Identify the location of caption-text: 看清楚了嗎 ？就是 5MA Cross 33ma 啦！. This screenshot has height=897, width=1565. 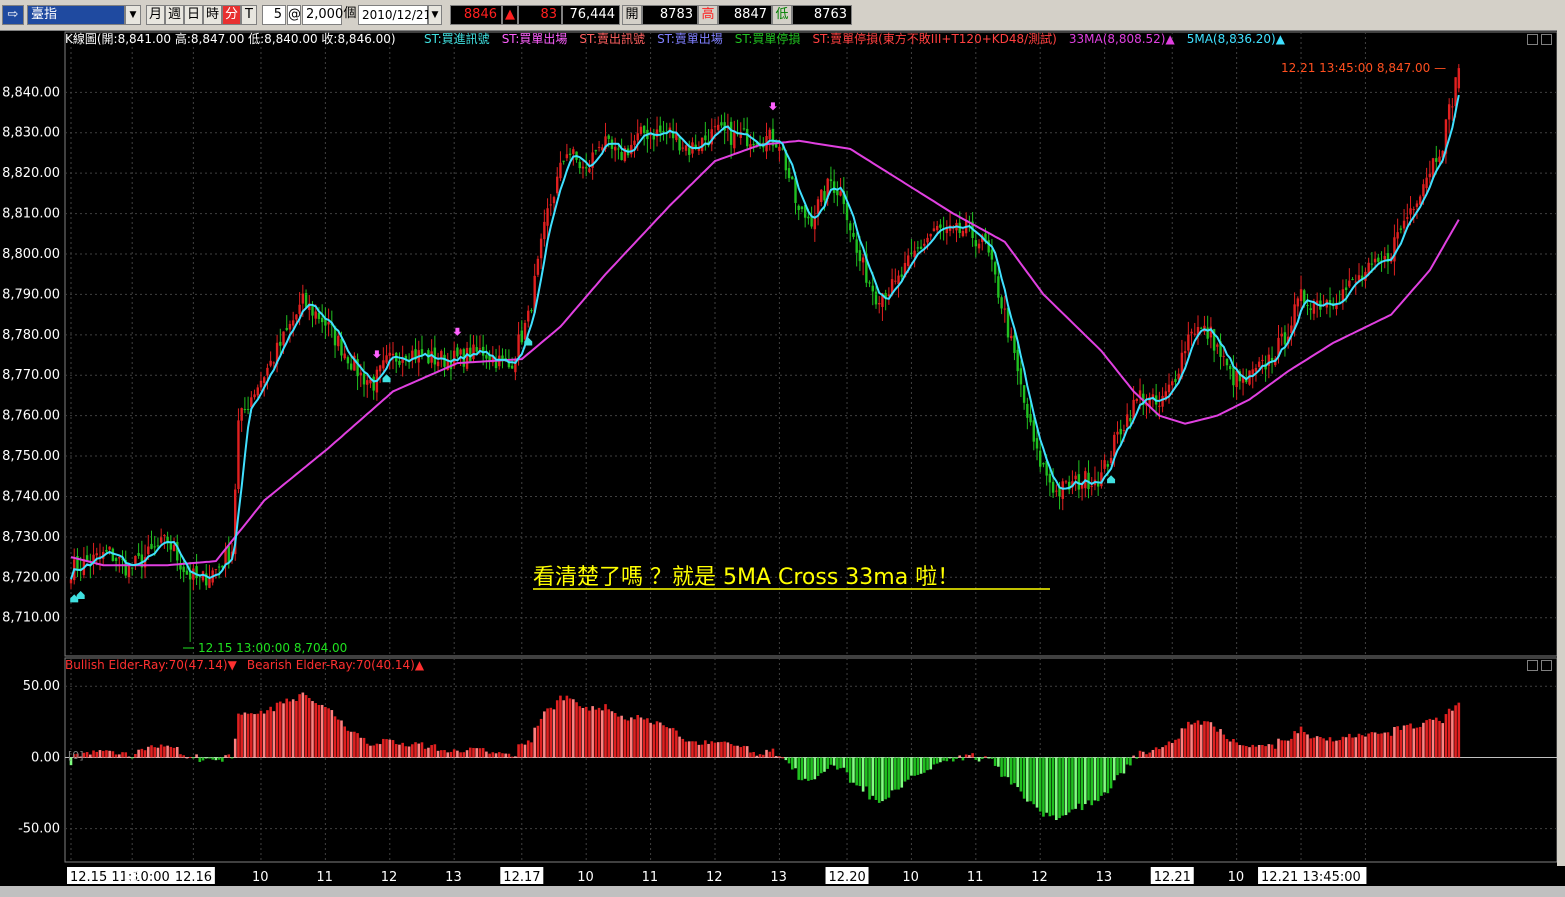
(746, 577).